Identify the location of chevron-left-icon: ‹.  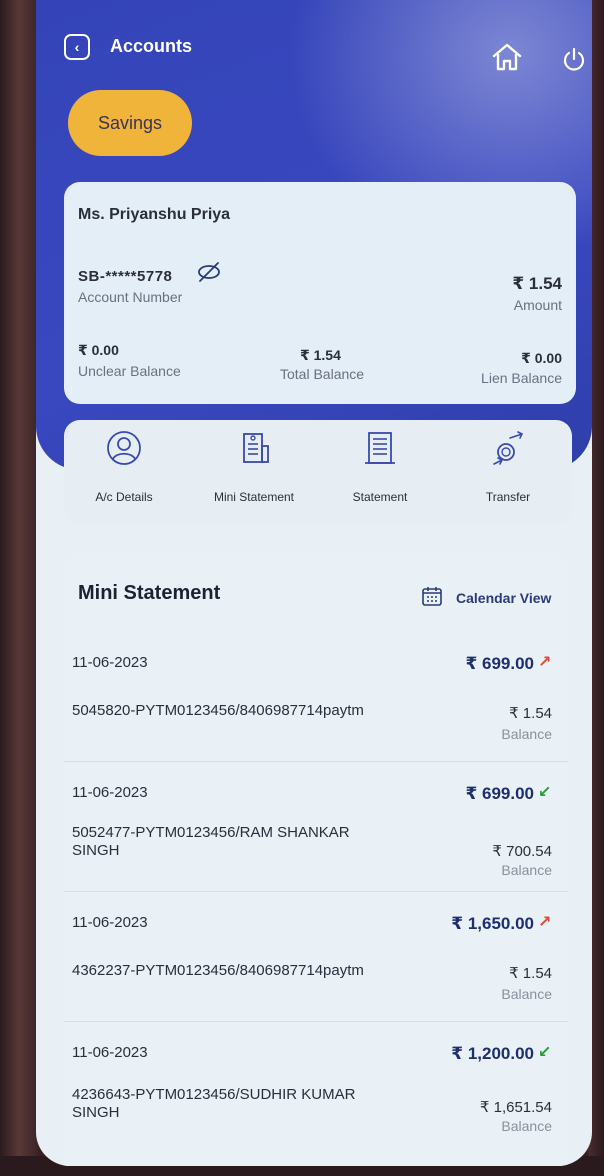
(77, 47).